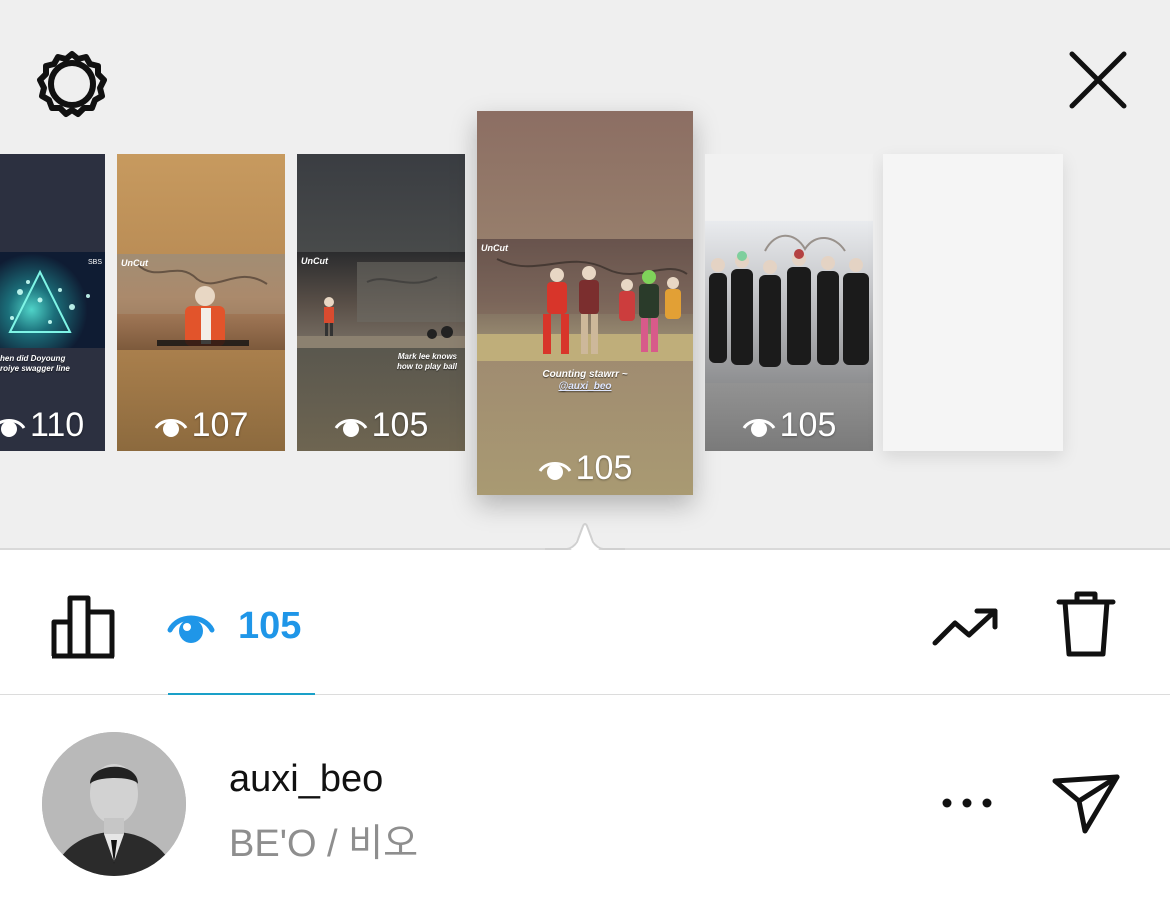 This screenshot has height=899, width=1170. I want to click on close-button, so click(1098, 80).